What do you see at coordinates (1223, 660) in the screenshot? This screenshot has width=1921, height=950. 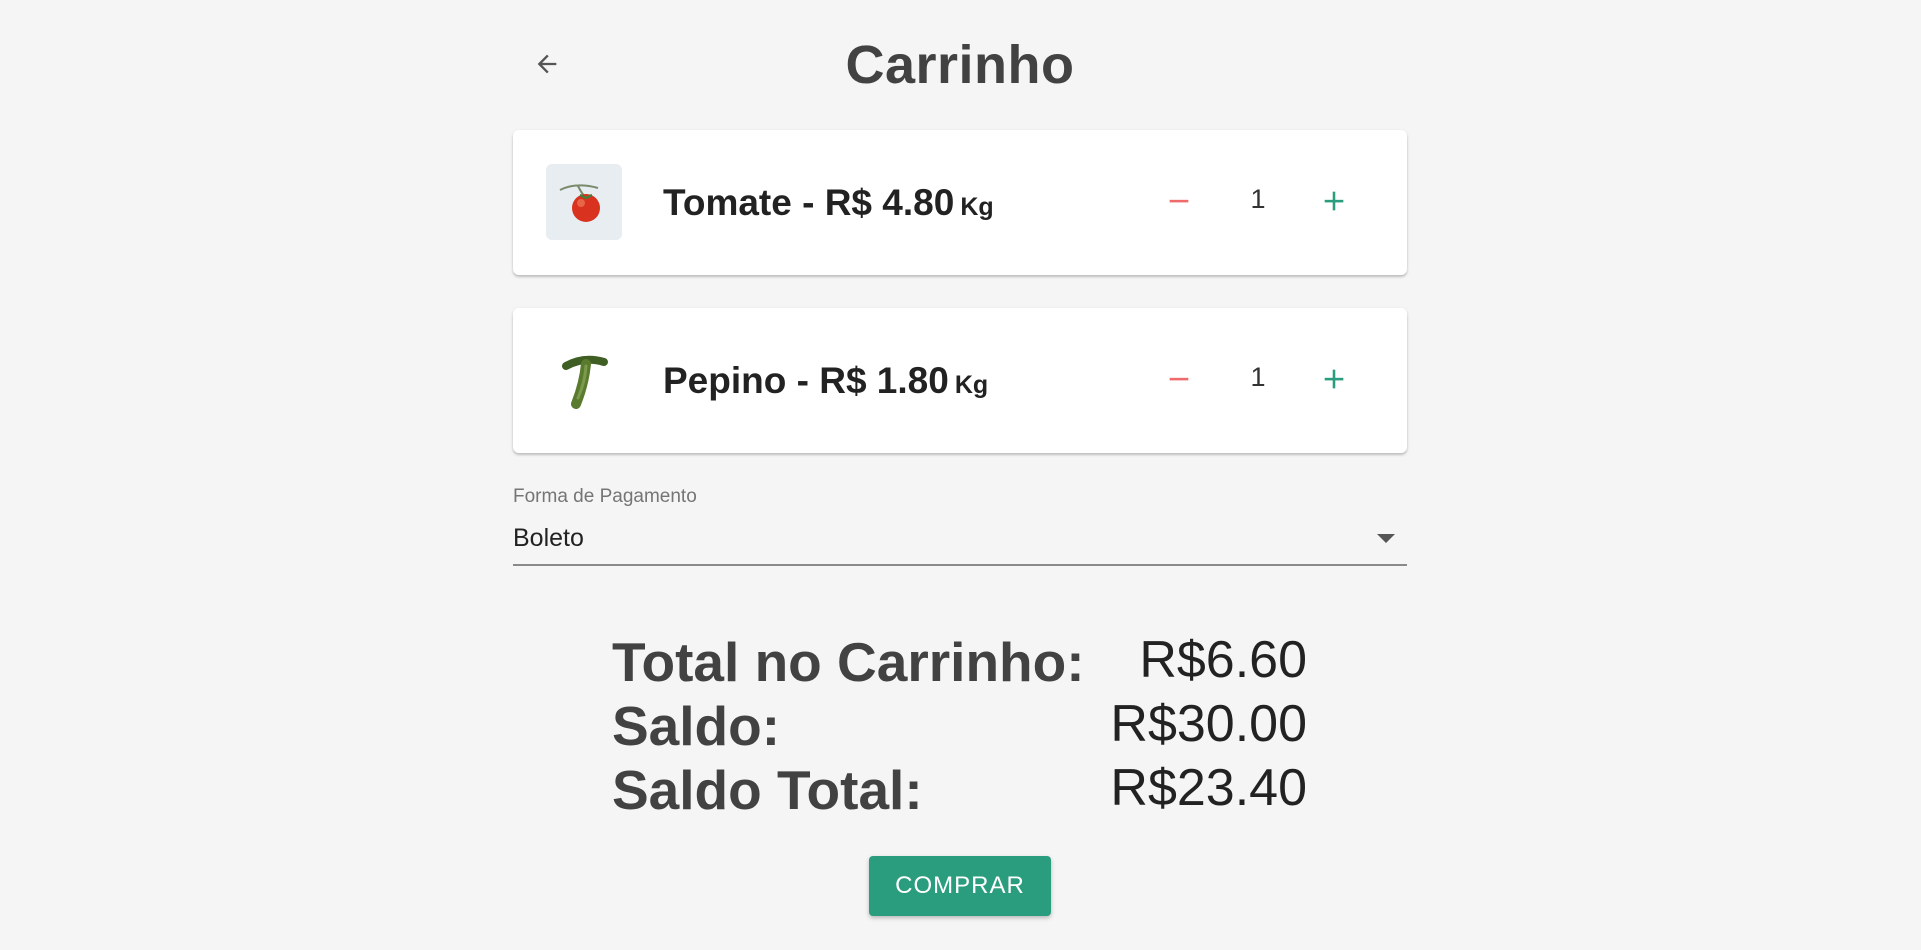 I see `cart-total-value: R$6.60` at bounding box center [1223, 660].